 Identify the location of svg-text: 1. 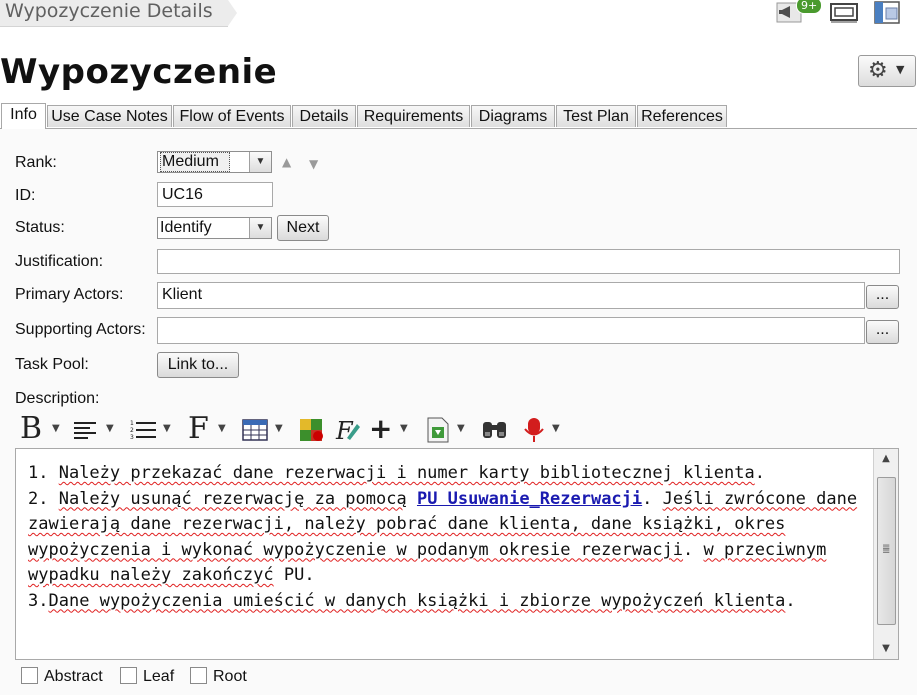
(132, 423).